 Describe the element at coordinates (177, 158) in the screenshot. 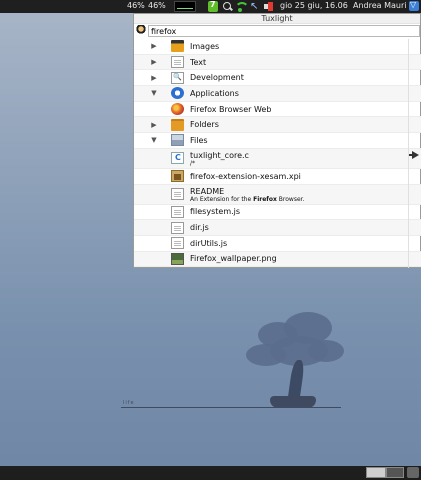

I see `c-file-icon` at that location.